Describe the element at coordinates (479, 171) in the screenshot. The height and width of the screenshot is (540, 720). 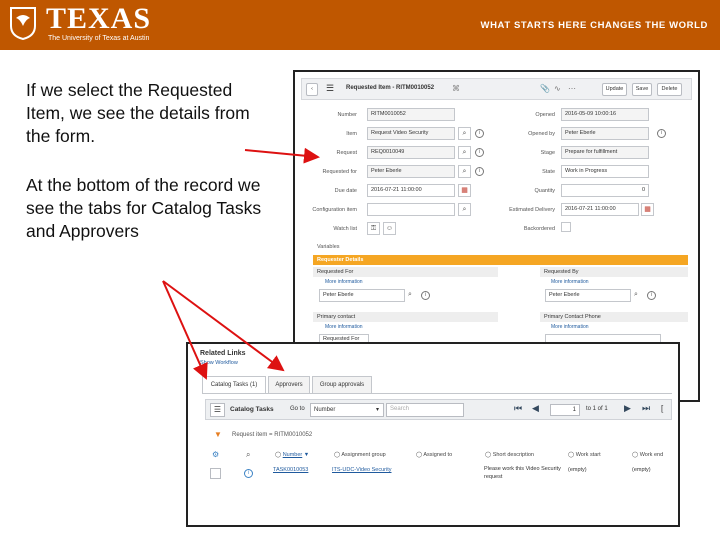
I see `requested-for-info-icon: i` at that location.